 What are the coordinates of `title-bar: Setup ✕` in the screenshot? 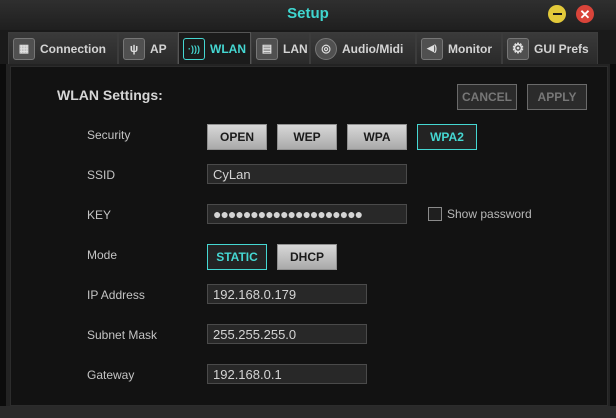 It's located at (308, 16).